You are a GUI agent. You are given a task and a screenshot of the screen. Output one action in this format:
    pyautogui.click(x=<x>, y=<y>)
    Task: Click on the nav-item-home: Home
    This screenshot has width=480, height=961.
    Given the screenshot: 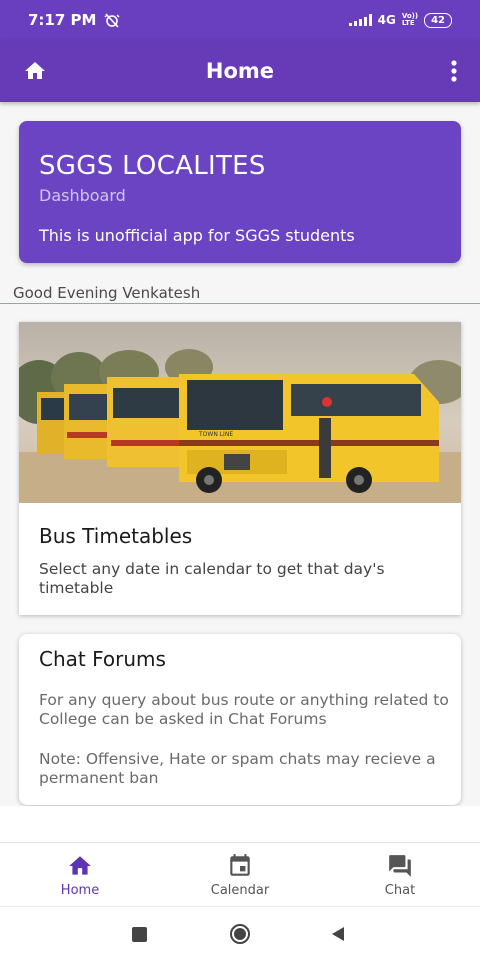 What is the action you would take?
    pyautogui.click(x=80, y=875)
    